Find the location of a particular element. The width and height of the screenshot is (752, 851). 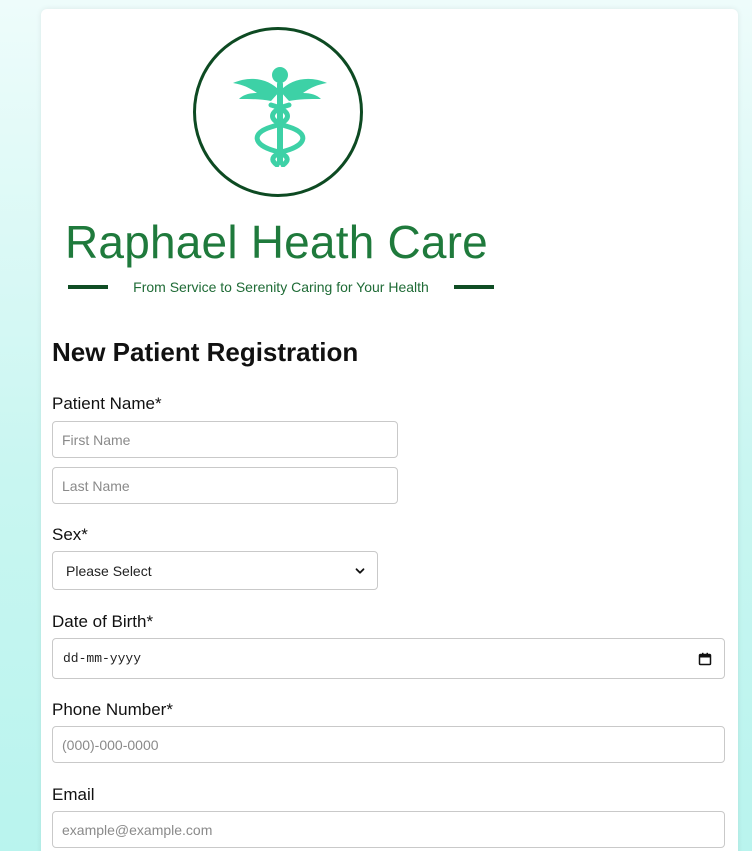

patient-name-label: Patient Name* is located at coordinates (107, 404).